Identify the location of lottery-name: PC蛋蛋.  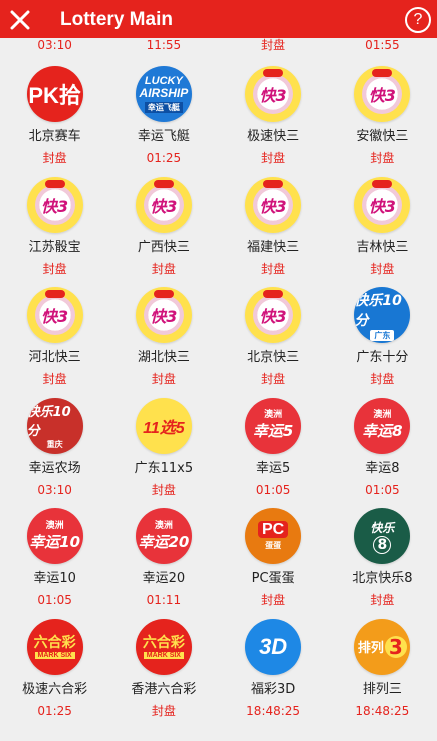
(273, 578).